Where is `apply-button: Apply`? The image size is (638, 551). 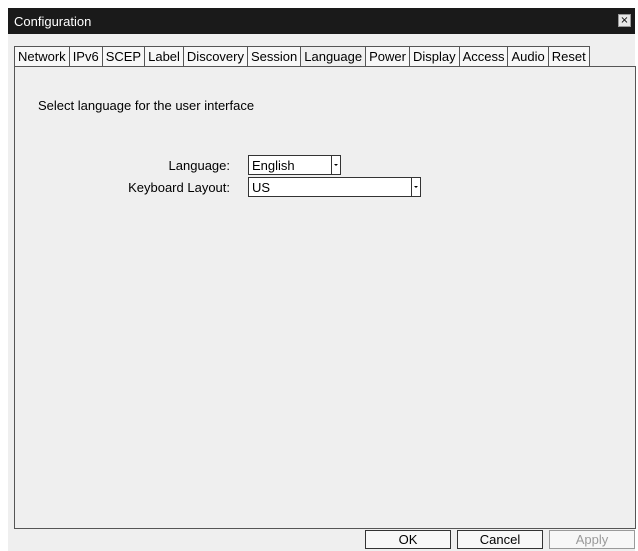 apply-button: Apply is located at coordinates (592, 539).